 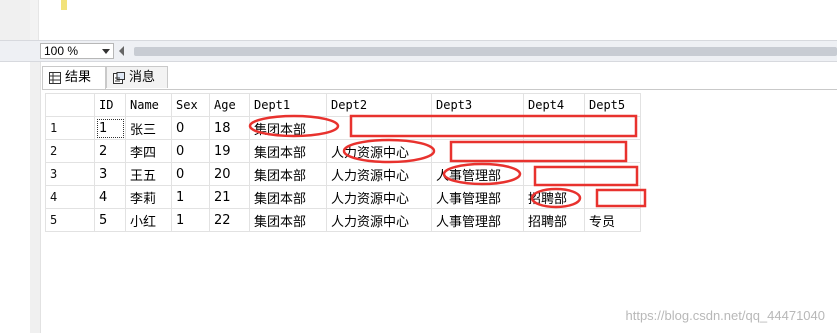 What do you see at coordinates (229, 151) in the screenshot?
I see `table-cell: 19` at bounding box center [229, 151].